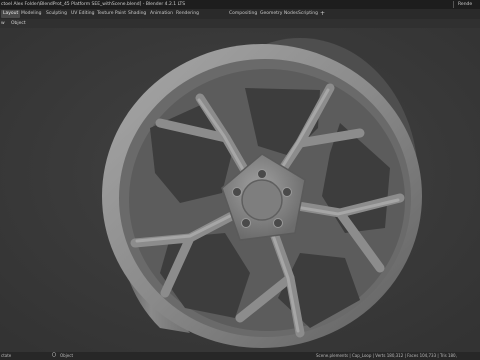 The height and width of the screenshot is (360, 480). Describe the element at coordinates (308, 14) in the screenshot. I see `tab-scripting: Scripting` at that location.